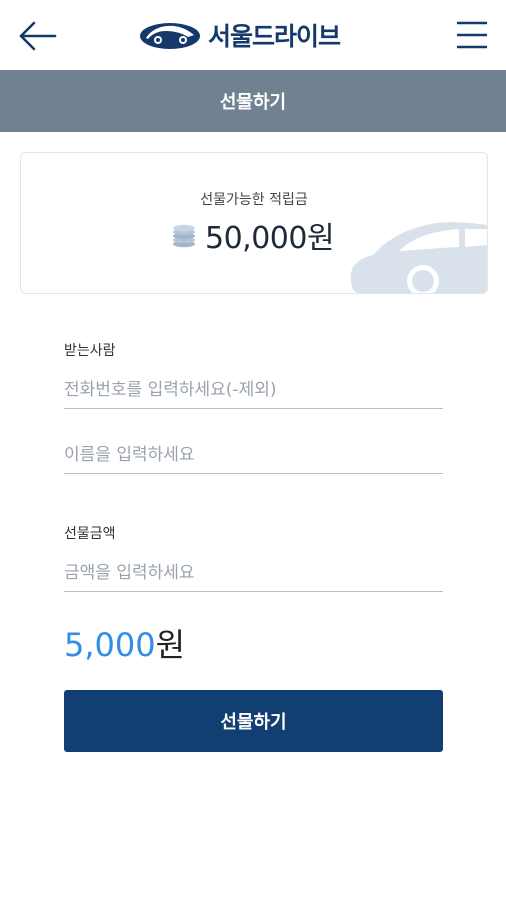  What do you see at coordinates (274, 36) in the screenshot?
I see `brand-name: 서울드라이브` at bounding box center [274, 36].